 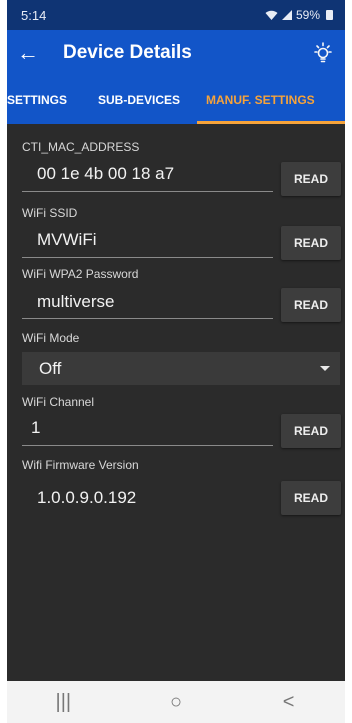 I want to click on wifi-channel-underline, so click(x=147, y=445).